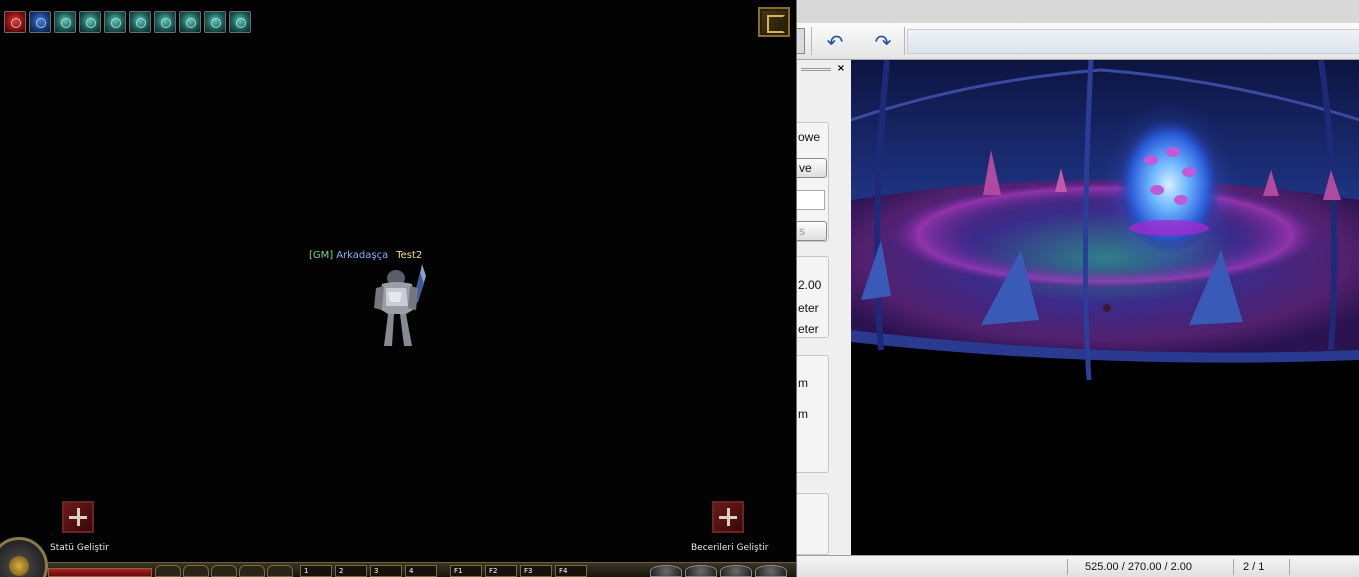  Describe the element at coordinates (728, 517) in the screenshot. I see `skill-upgrade-button` at that location.